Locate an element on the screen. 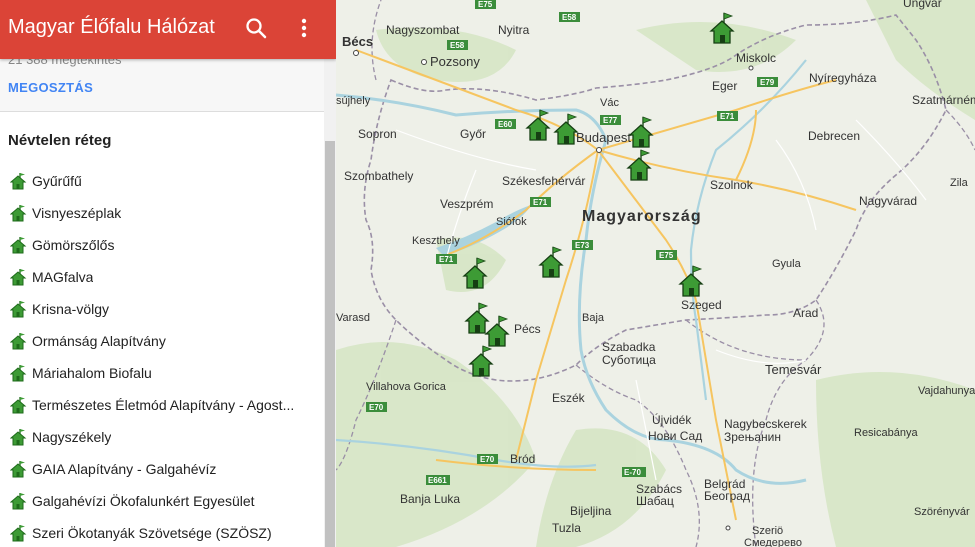 Image resolution: width=975 pixels, height=547 pixels. list-item: Krisna-völgy is located at coordinates (162, 309).